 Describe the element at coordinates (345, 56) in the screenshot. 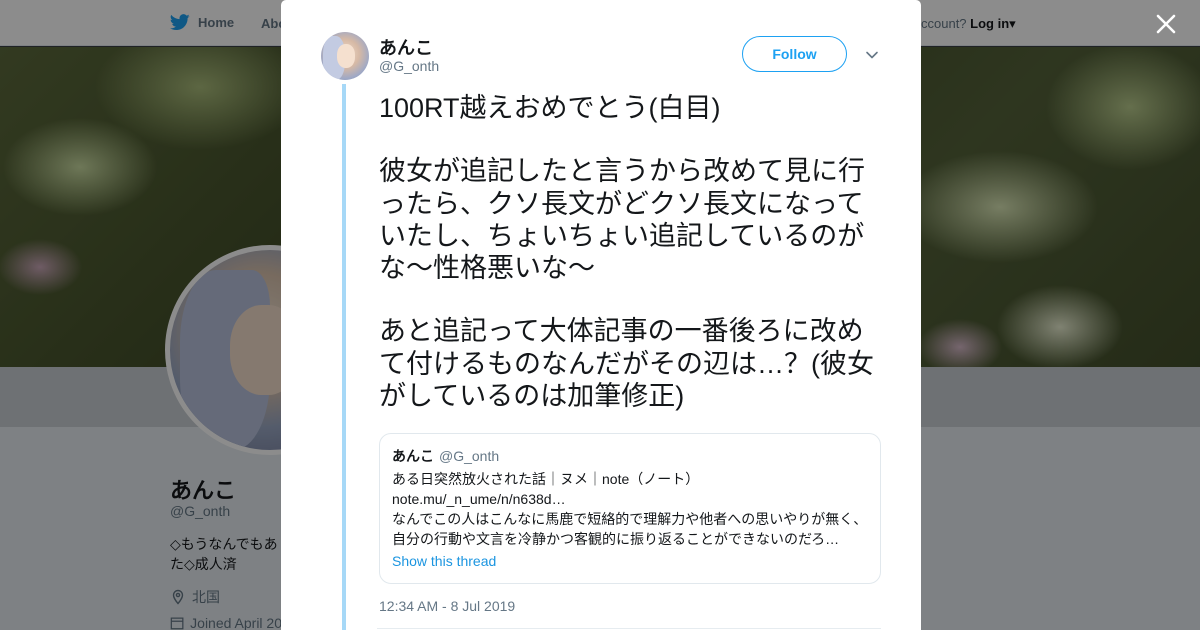

I see `tweet-author-avatar` at that location.